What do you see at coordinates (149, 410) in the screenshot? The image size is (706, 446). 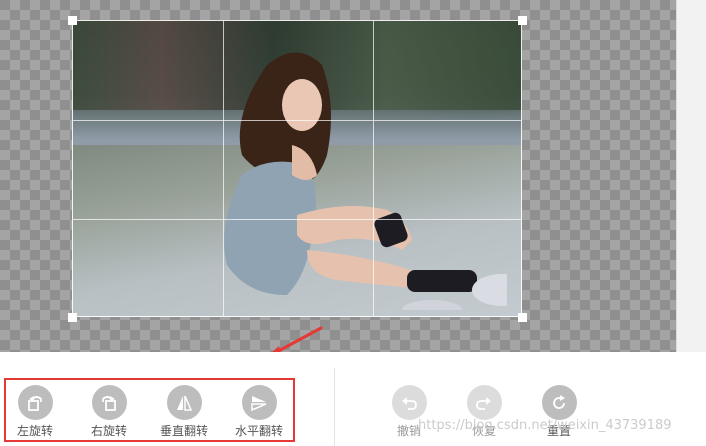 I see `annotation-highlight-box` at bounding box center [149, 410].